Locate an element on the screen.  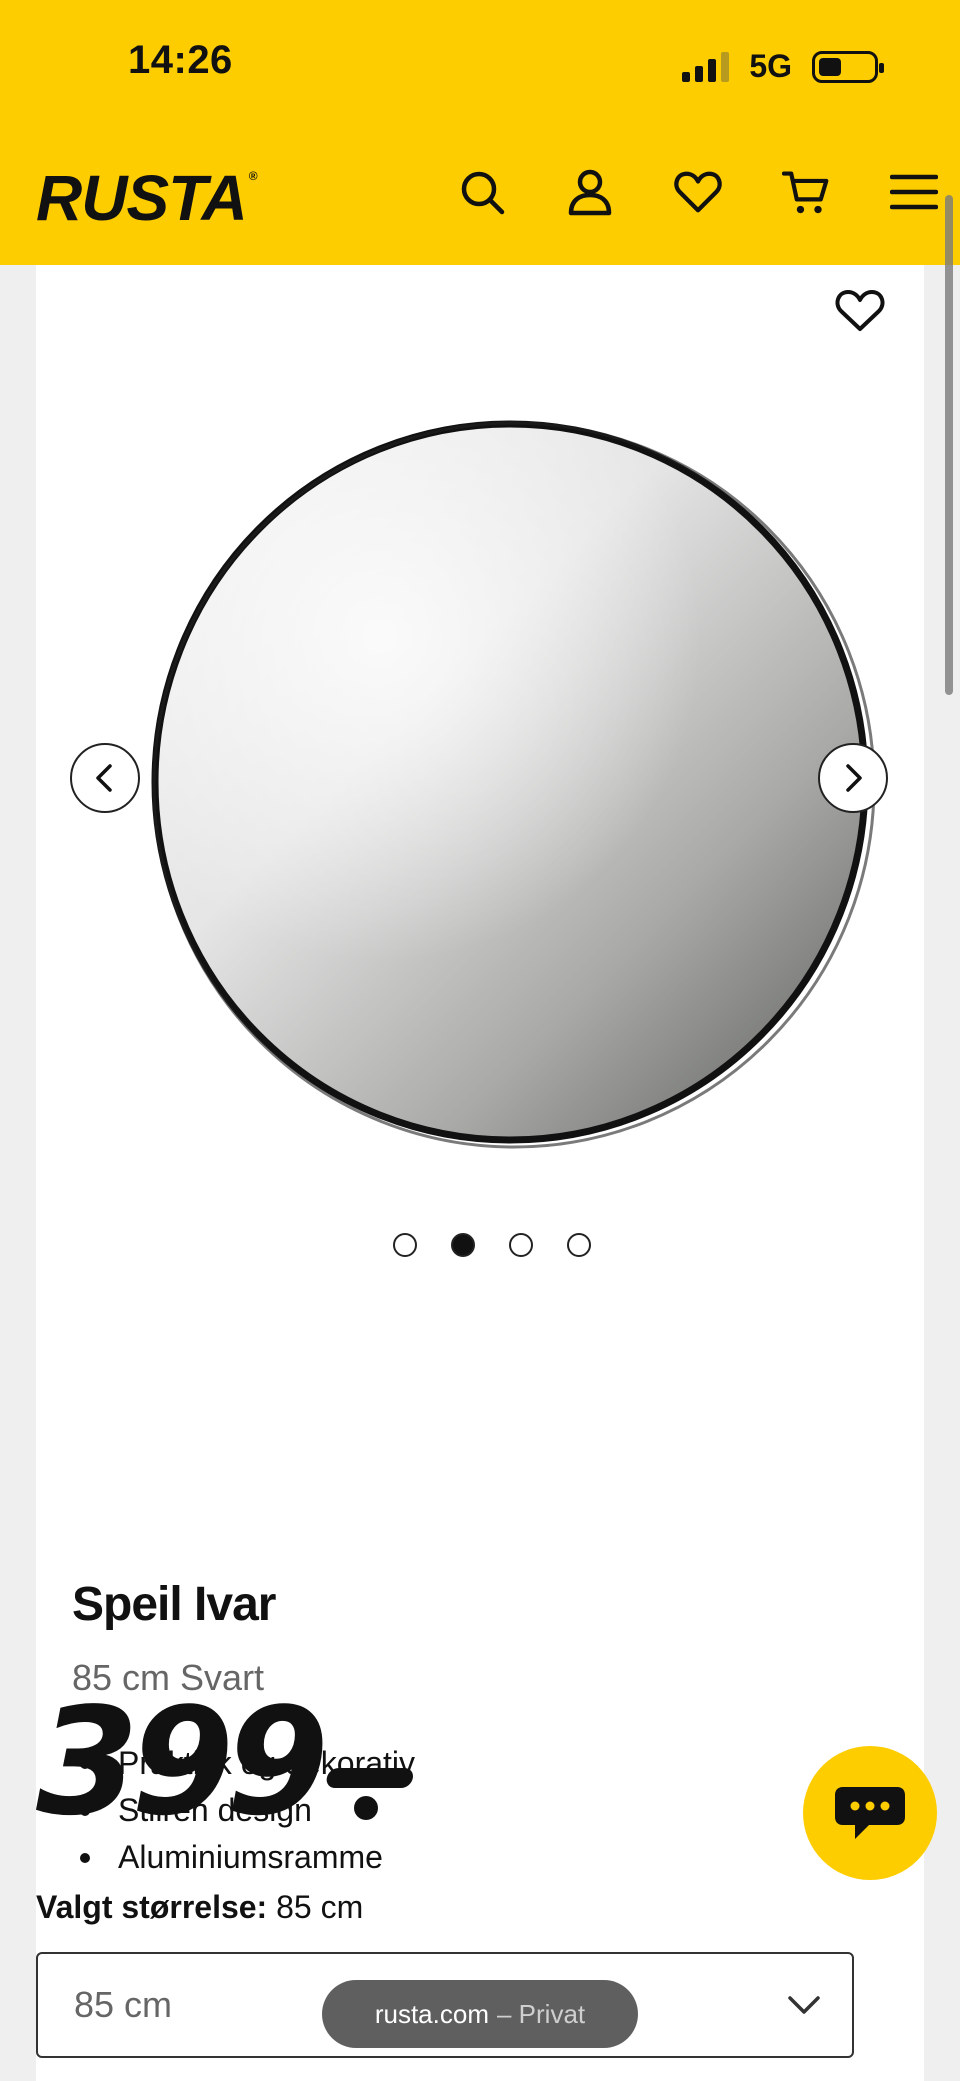
heart-icon is located at coordinates (698, 192).